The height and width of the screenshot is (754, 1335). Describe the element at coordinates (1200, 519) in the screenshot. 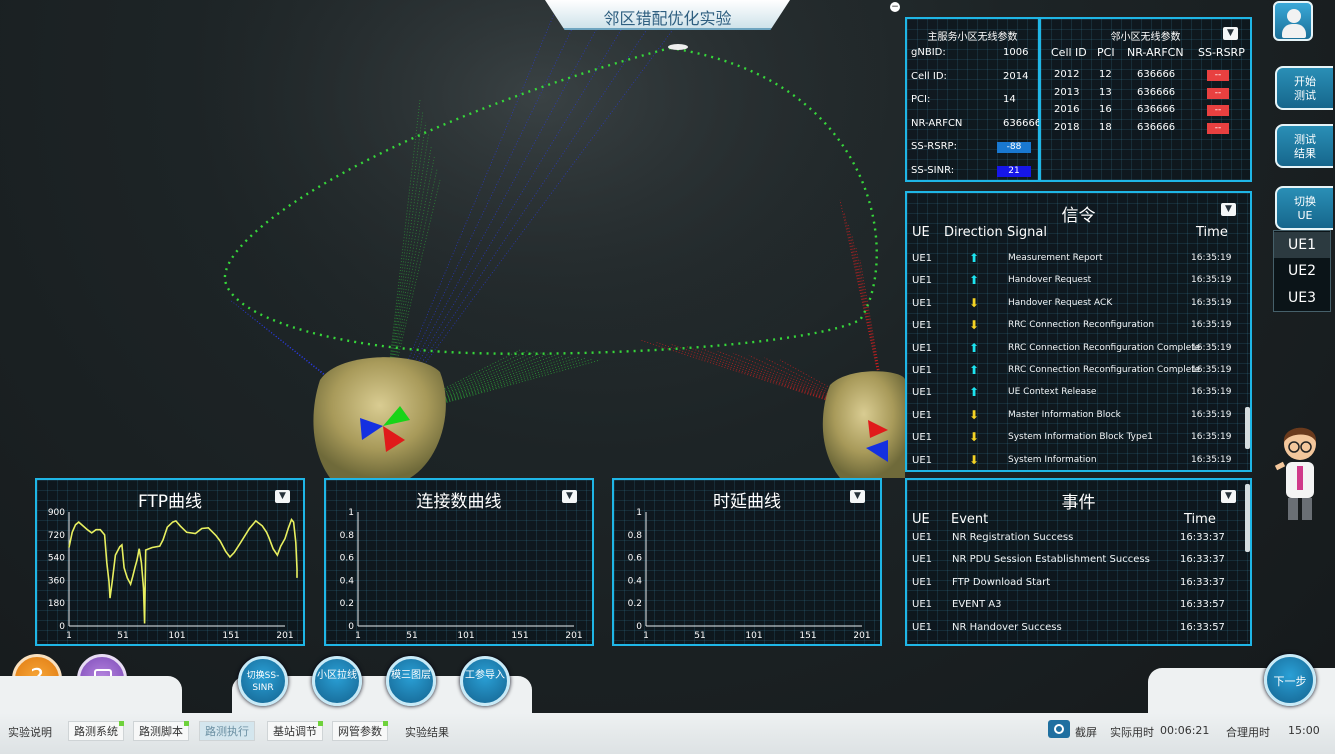

I see `col-time: Time` at that location.